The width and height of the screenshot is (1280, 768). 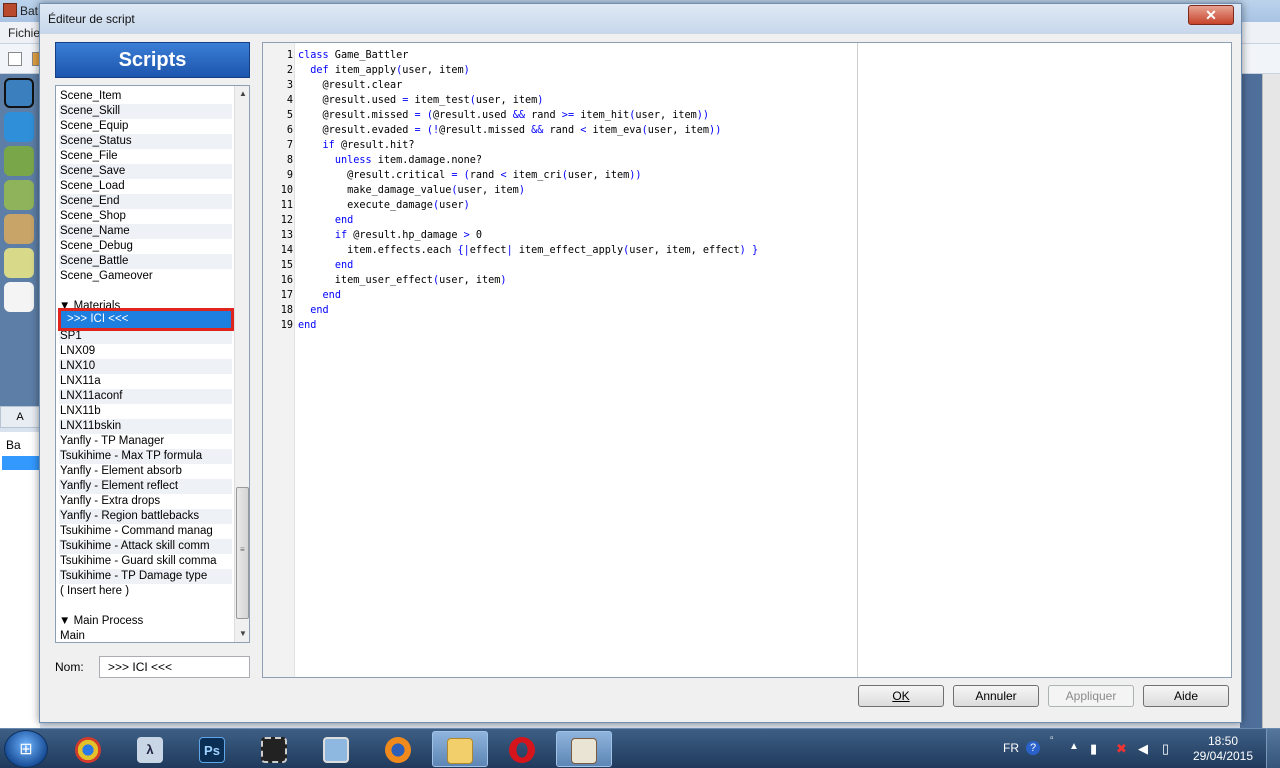 I want to click on map-tree-item: Ba, so click(x=13, y=445).